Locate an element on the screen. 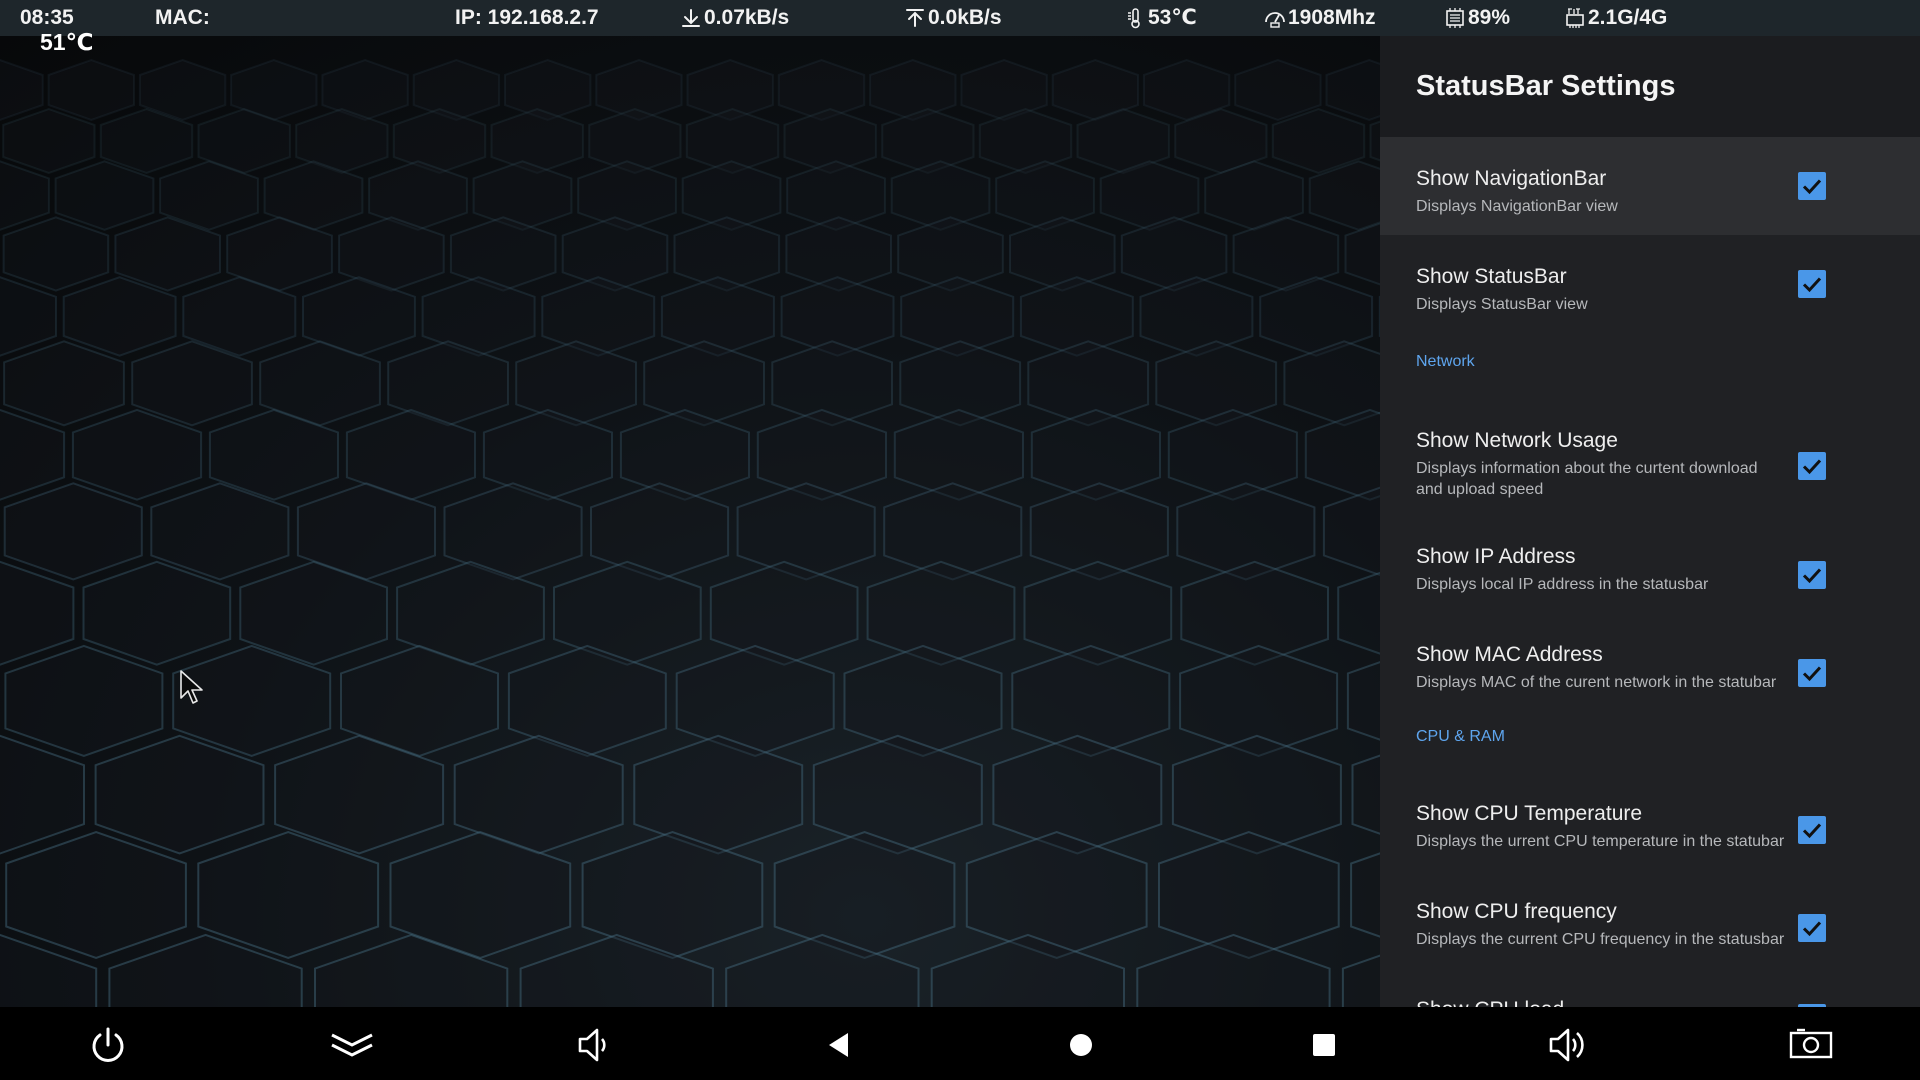 This screenshot has width=1920, height=1080. mouse-pointer-icon is located at coordinates (192, 688).